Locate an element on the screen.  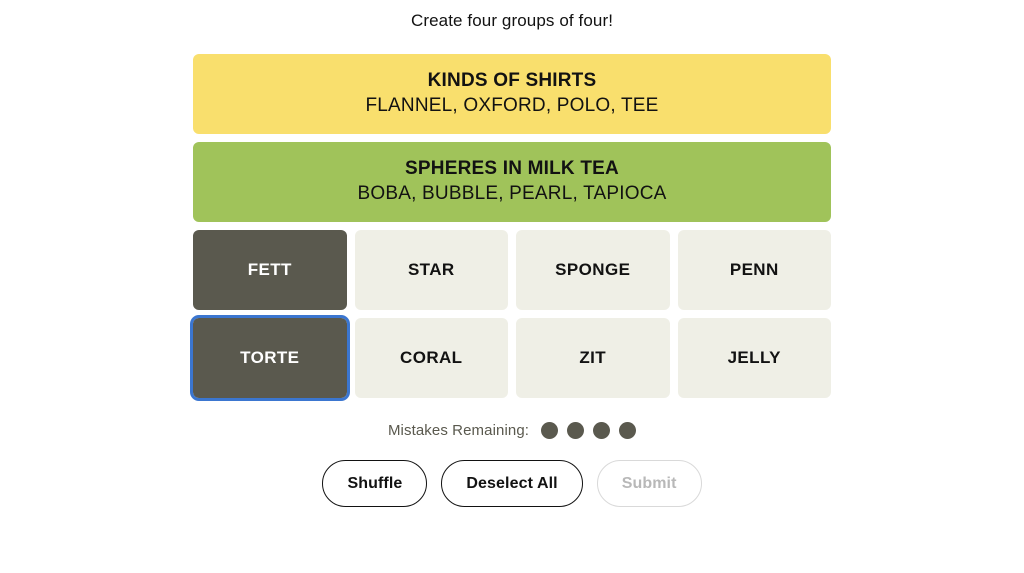
control-buttons: Shuffle Deselect All Submit is located at coordinates (512, 483).